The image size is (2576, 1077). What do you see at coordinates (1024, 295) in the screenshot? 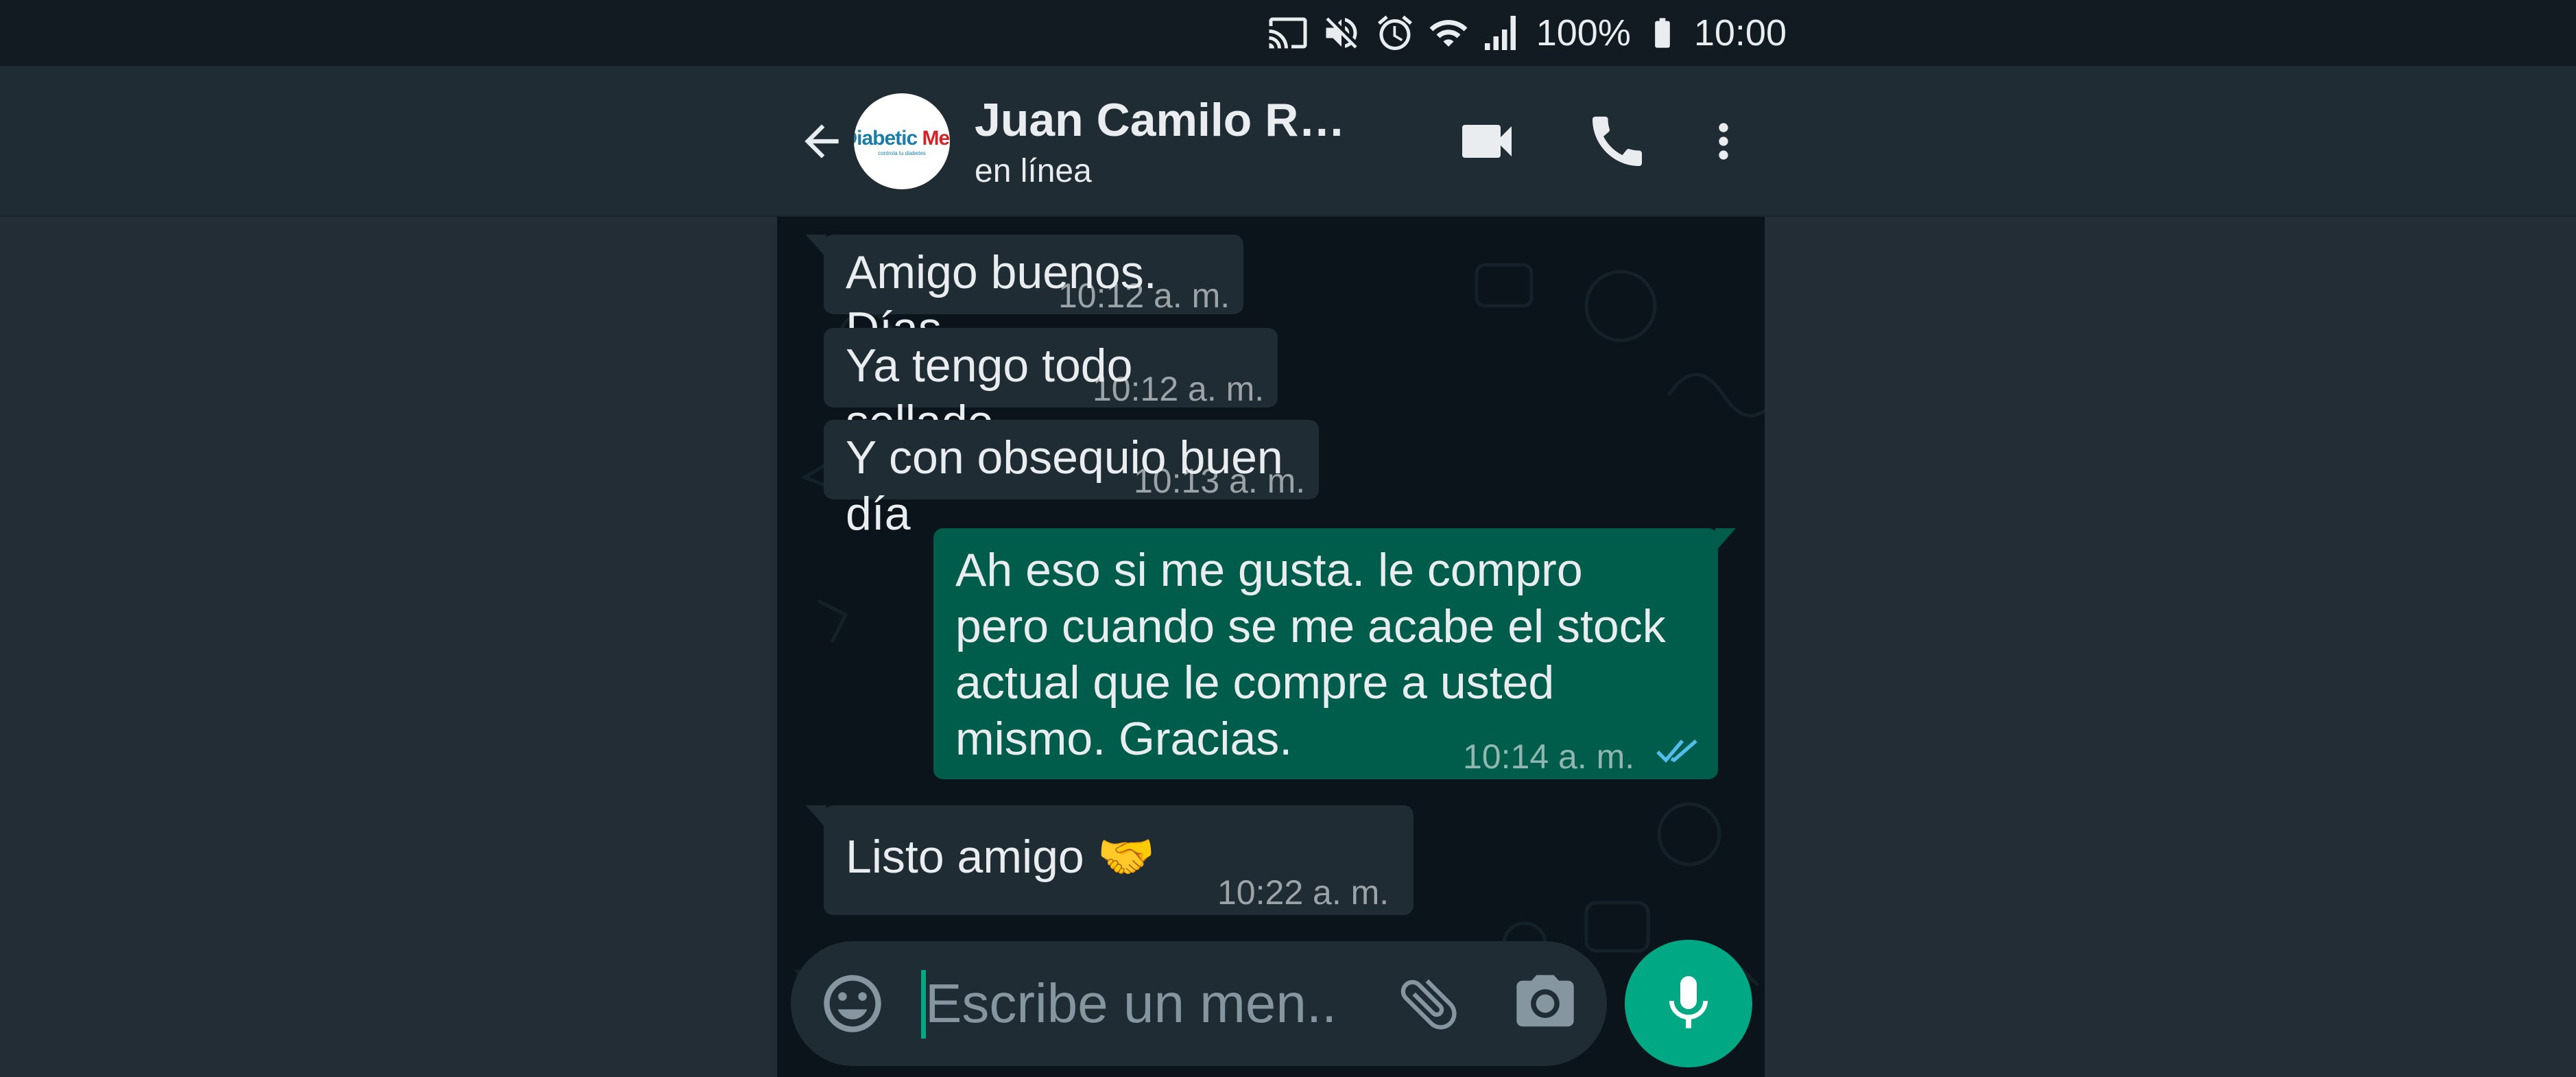
I see `message-incoming: Amigo buenos. Días 10:12 a. m.` at bounding box center [1024, 295].